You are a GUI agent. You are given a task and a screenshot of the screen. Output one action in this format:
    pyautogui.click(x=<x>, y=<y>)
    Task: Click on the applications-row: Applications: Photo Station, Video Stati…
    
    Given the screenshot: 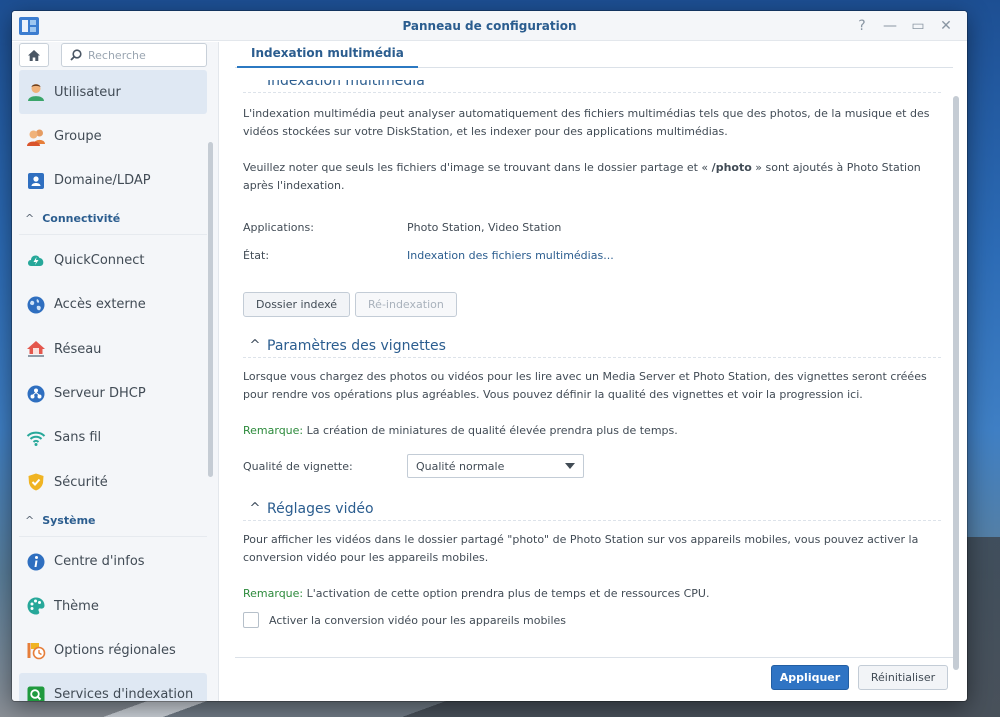 What is the action you would take?
    pyautogui.click(x=592, y=227)
    